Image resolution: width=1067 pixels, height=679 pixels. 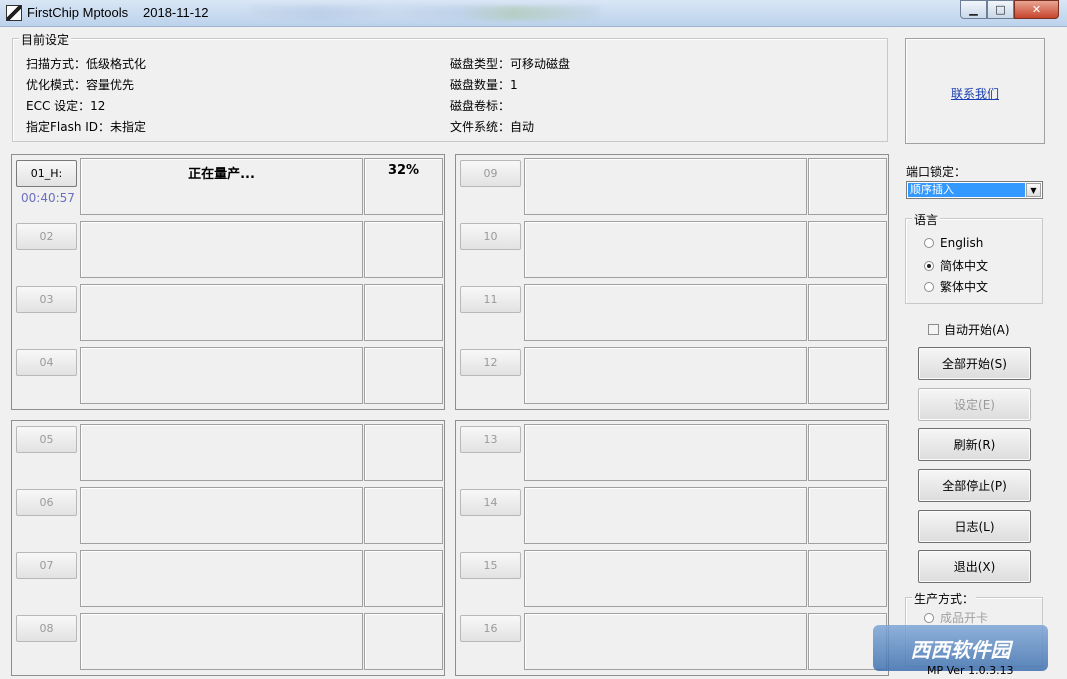 What do you see at coordinates (80, 85) in the screenshot?
I see `optimize-mode-text: 优化模式：容量优先` at bounding box center [80, 85].